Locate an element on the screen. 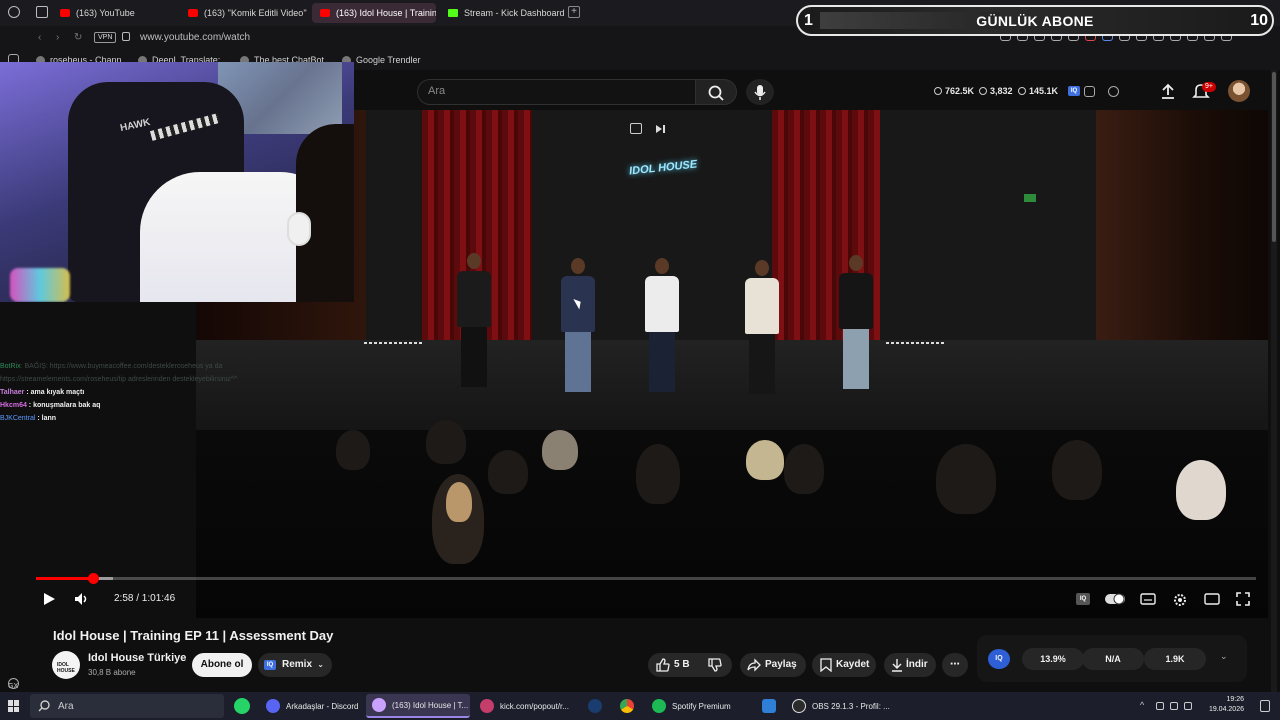 The height and width of the screenshot is (720, 1280). remix-button: IQ Remix ⌄ is located at coordinates (295, 665).